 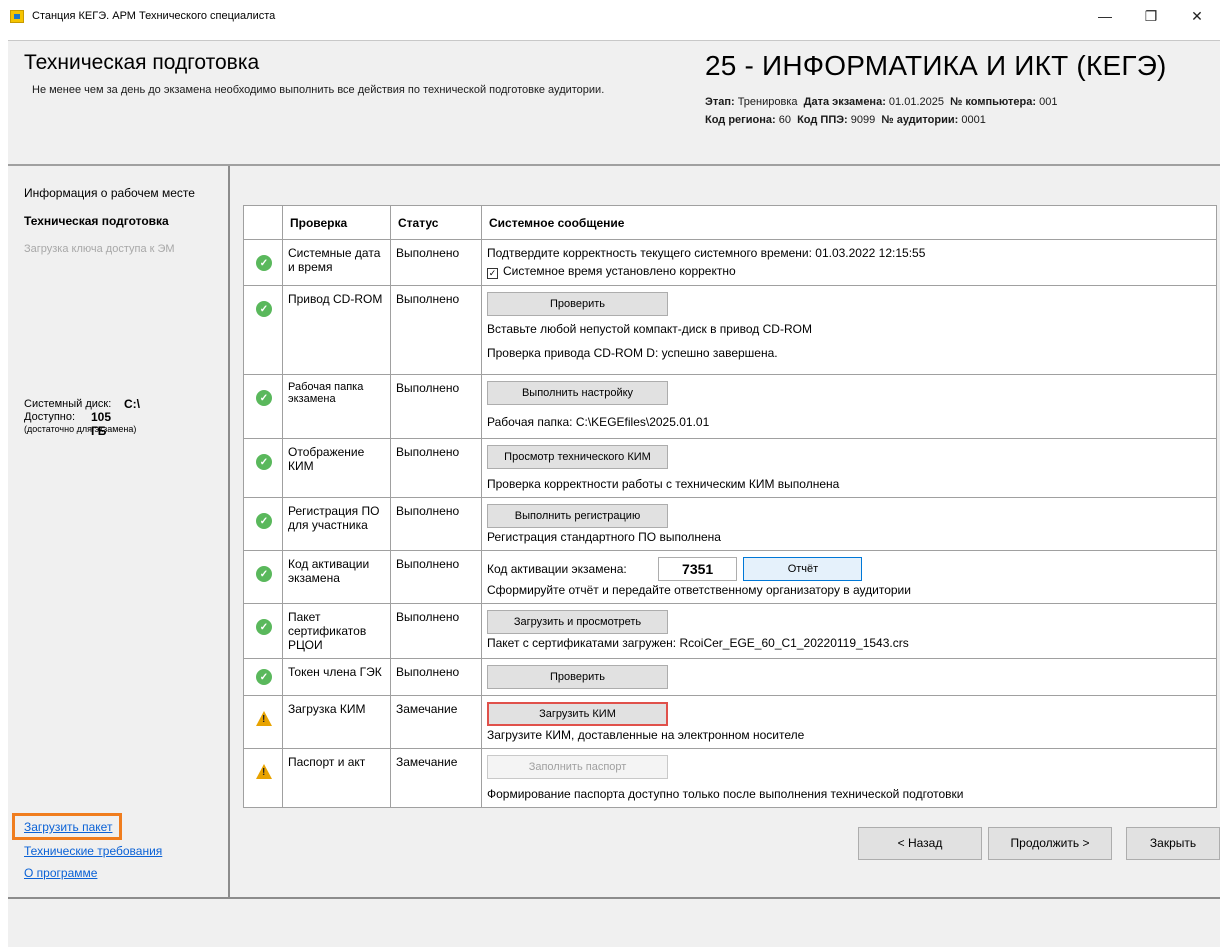 I want to click on system-disk-row: Системный диск: C:\, so click(x=82, y=404).